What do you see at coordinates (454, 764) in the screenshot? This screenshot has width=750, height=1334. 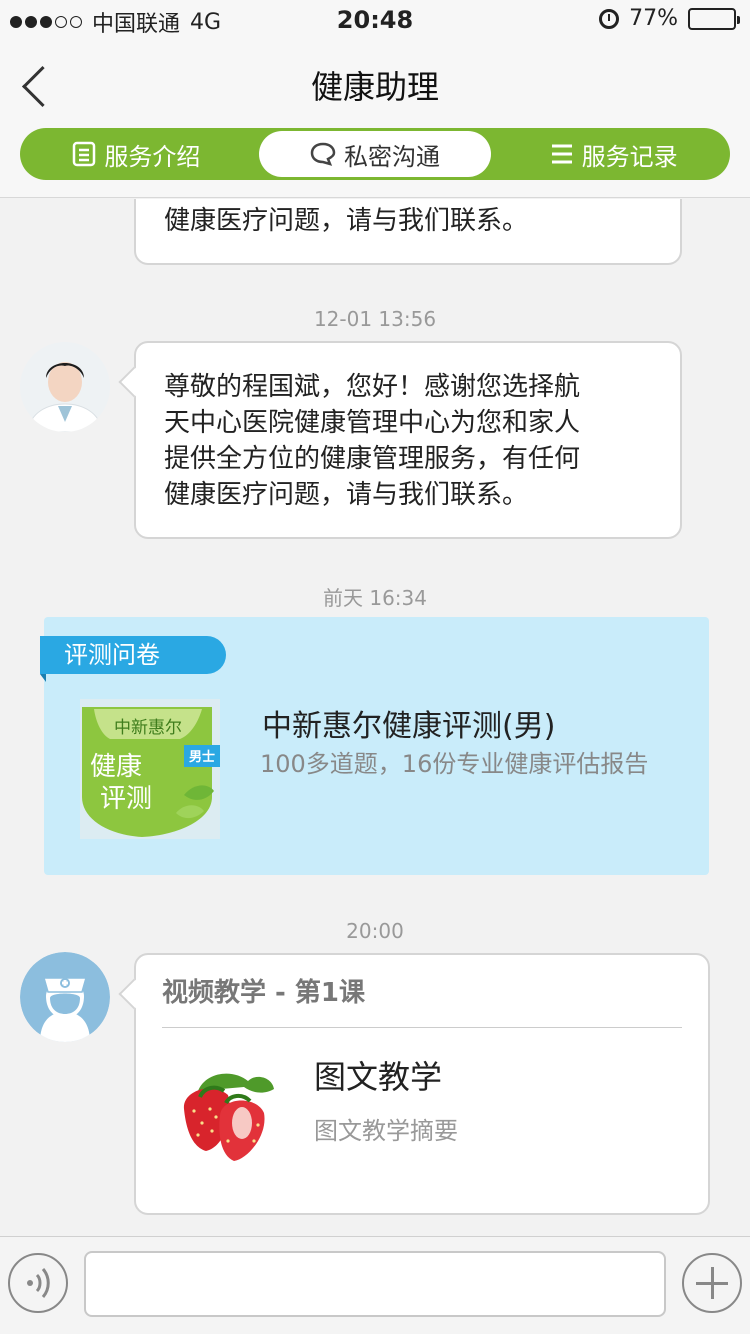 I see `survey-description: 100多道题，16份专业健康评估报告` at bounding box center [454, 764].